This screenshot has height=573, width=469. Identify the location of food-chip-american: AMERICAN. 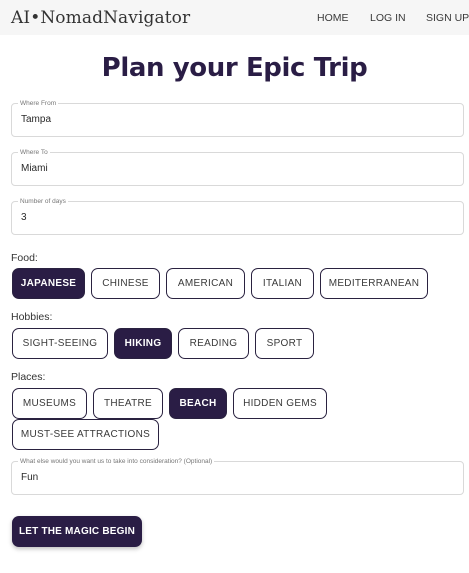
(205, 283).